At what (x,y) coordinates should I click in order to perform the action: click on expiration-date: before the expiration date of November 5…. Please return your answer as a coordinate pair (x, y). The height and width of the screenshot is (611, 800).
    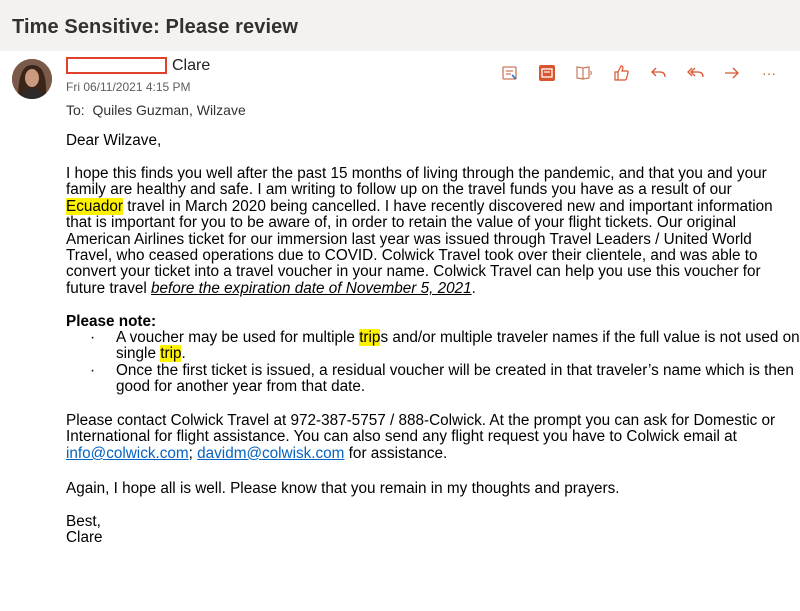
    Looking at the image, I should click on (311, 288).